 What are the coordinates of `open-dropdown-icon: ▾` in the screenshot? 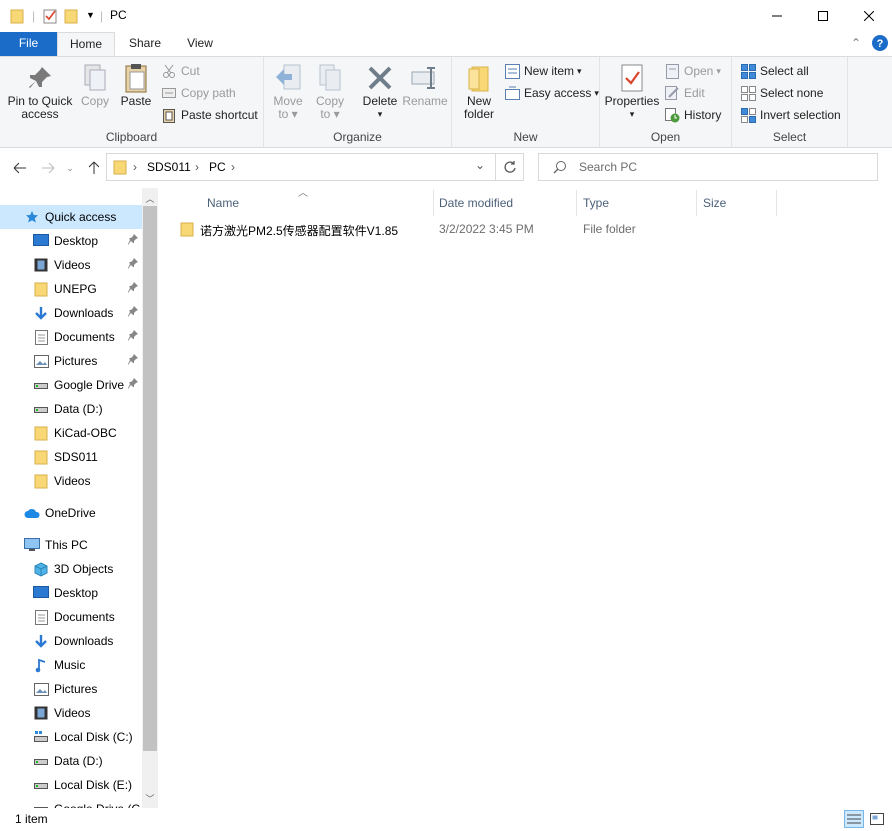 It's located at (718, 70).